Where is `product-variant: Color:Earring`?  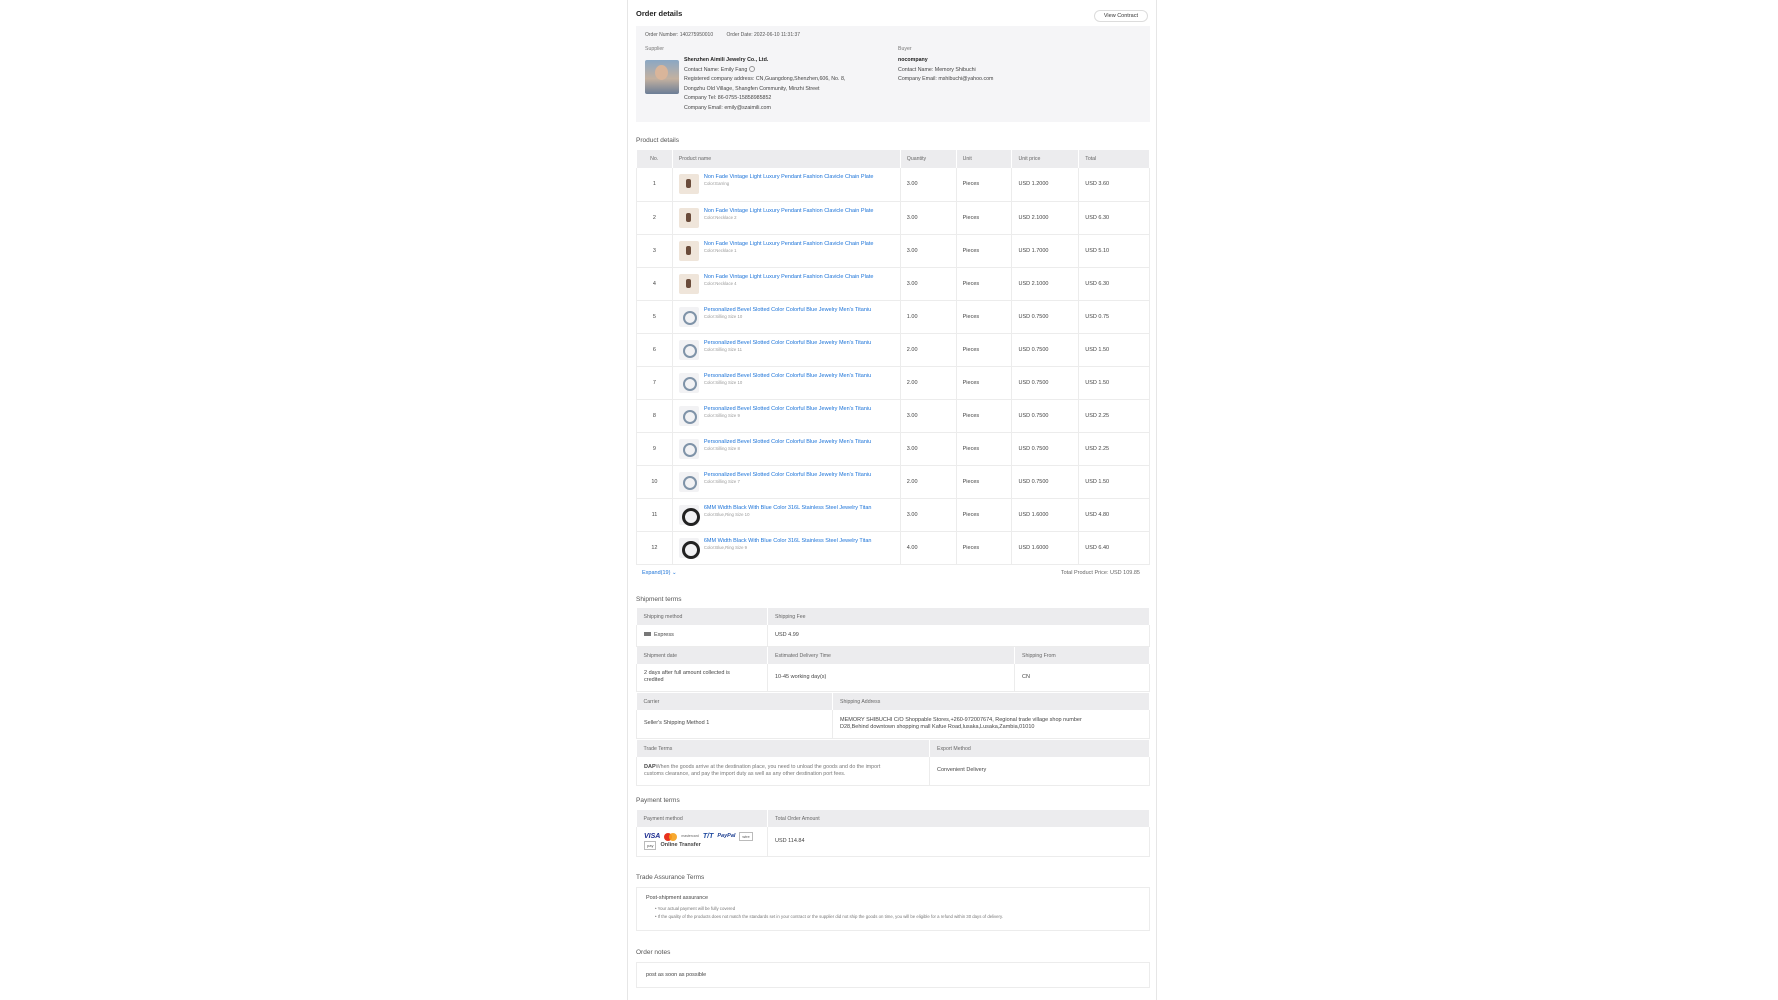
product-variant: Color:Earring is located at coordinates (716, 184).